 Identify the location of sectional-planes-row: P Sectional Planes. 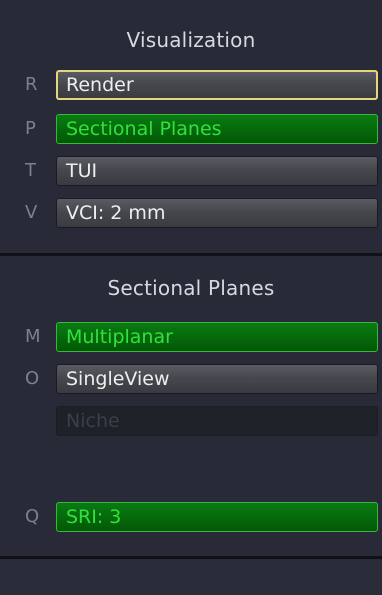
(191, 130).